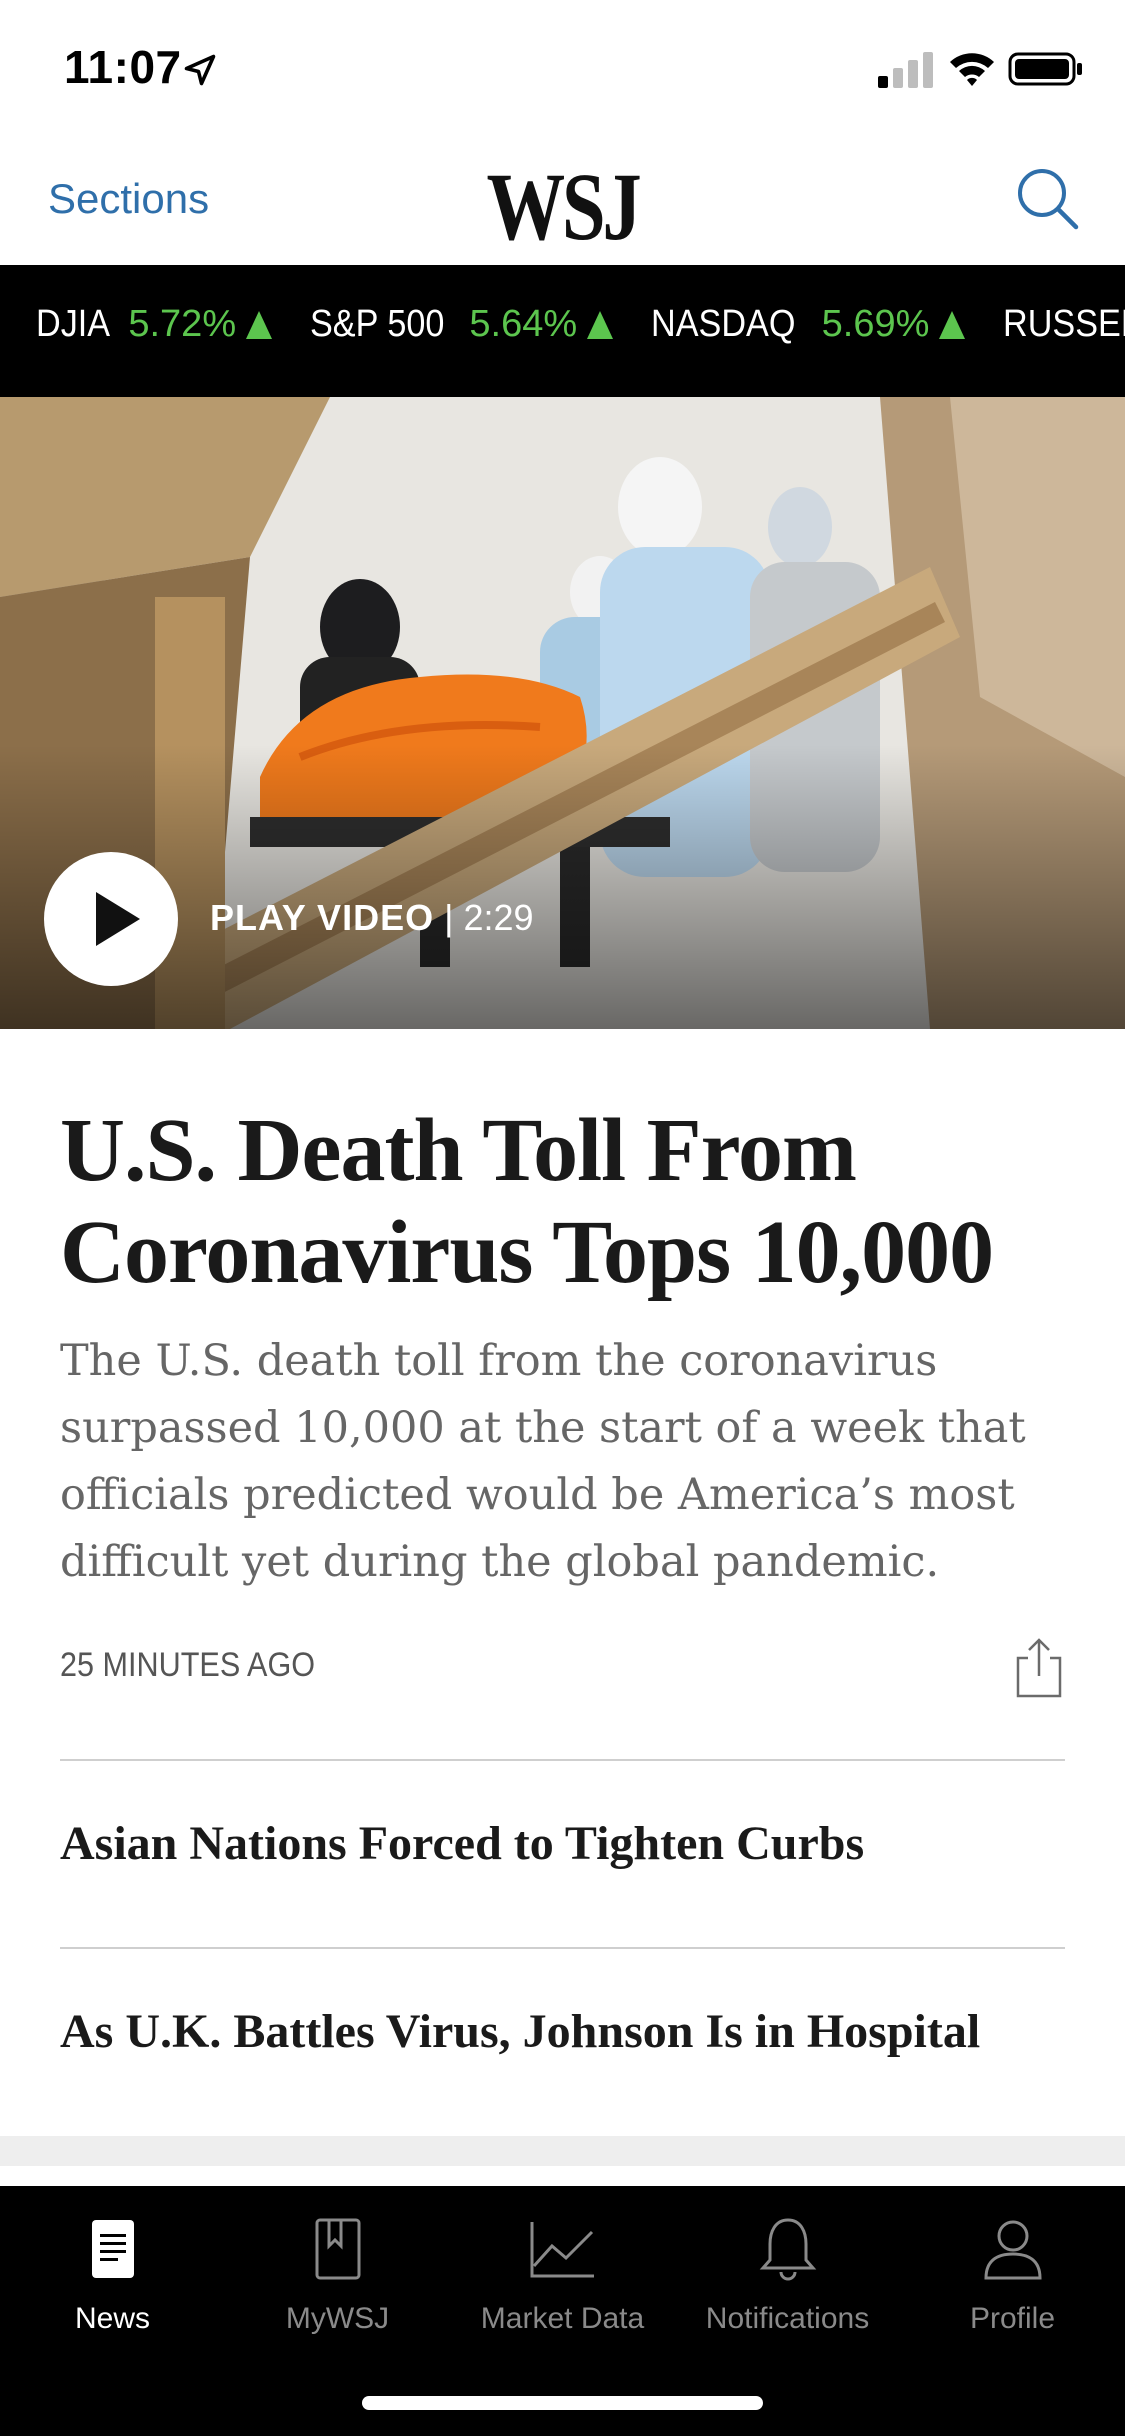 This screenshot has height=2436, width=1125. What do you see at coordinates (322, 917) in the screenshot?
I see `play-video-label: PLAY VIDEO` at bounding box center [322, 917].